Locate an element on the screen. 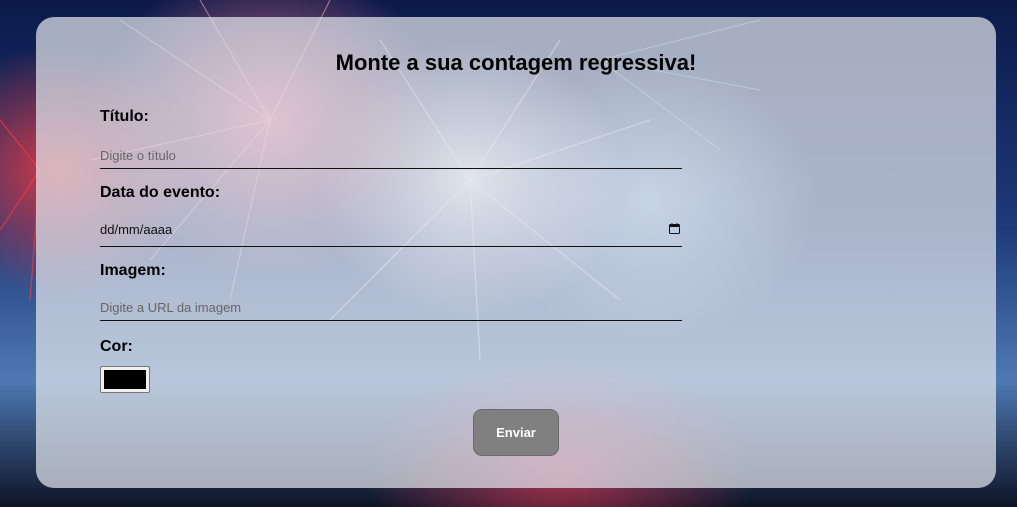 This screenshot has height=507, width=1017. imagem-input is located at coordinates (391, 307).